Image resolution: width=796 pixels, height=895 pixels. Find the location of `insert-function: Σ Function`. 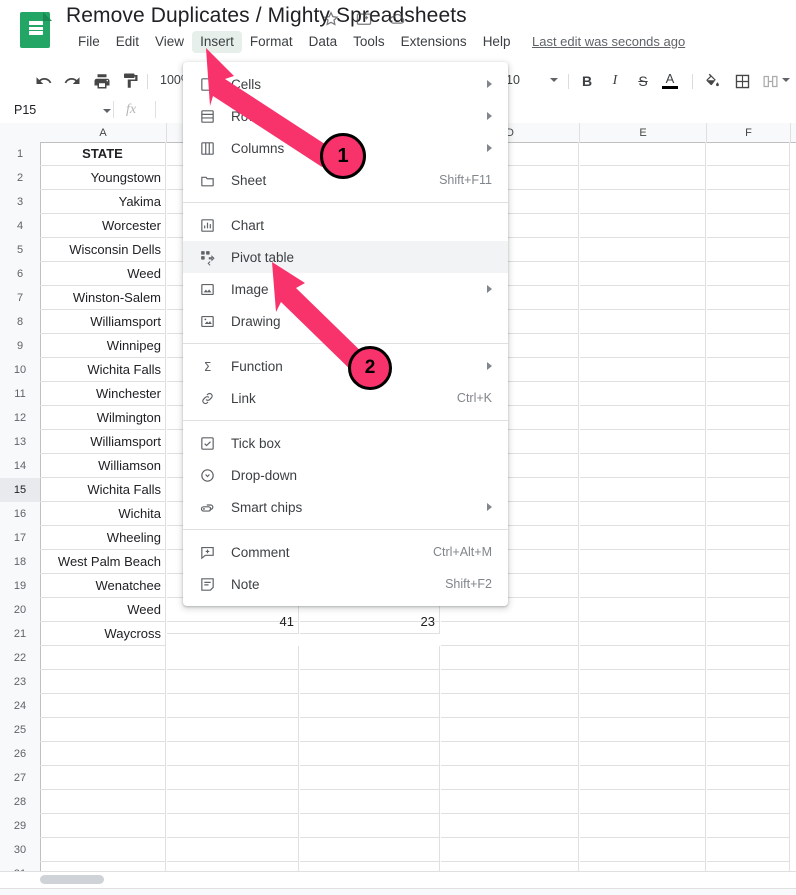

insert-function: Σ Function is located at coordinates (345, 366).